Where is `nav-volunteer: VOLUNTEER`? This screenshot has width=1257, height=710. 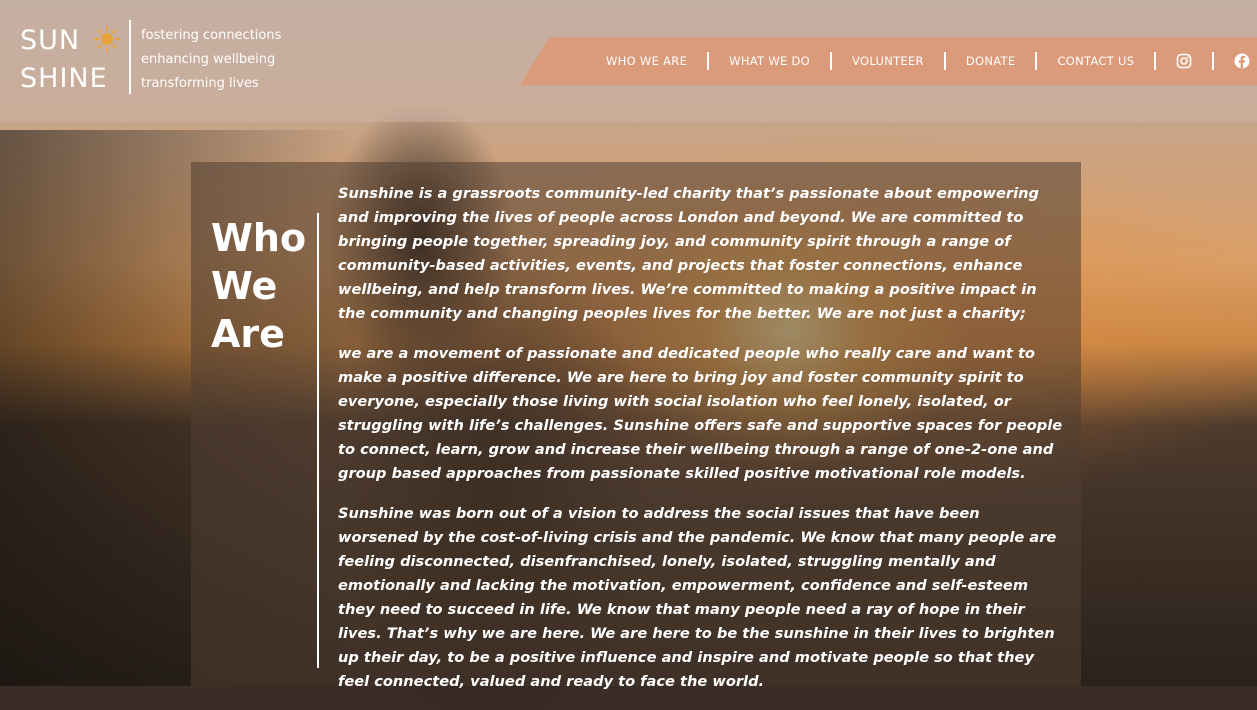
nav-volunteer: VOLUNTEER is located at coordinates (888, 61).